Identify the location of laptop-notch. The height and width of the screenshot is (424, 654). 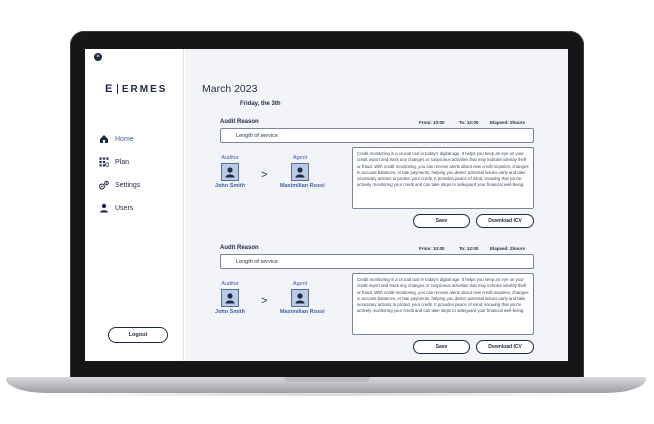
(327, 379).